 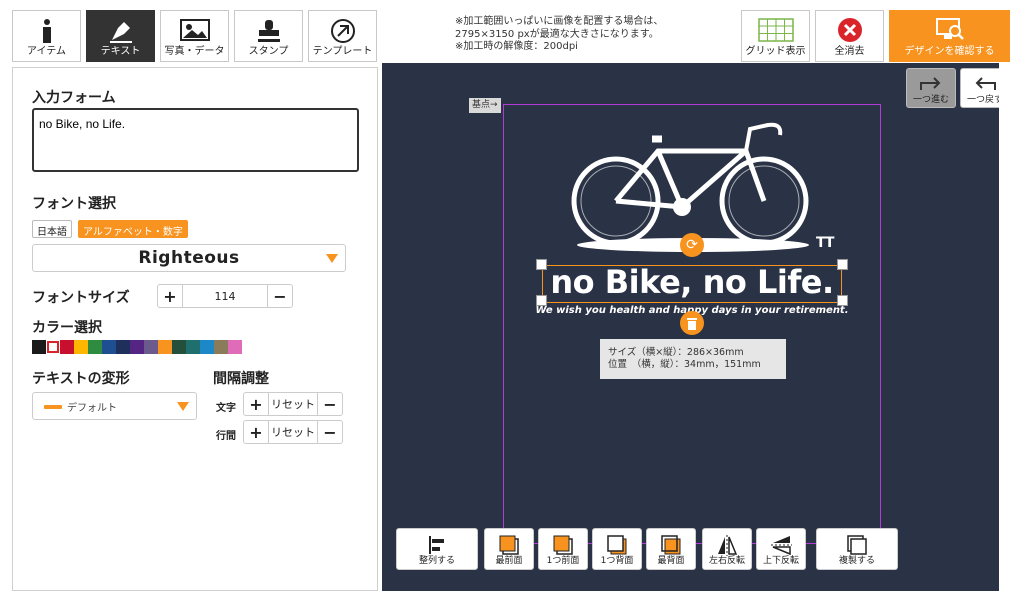 I want to click on info-icon, so click(x=46, y=31).